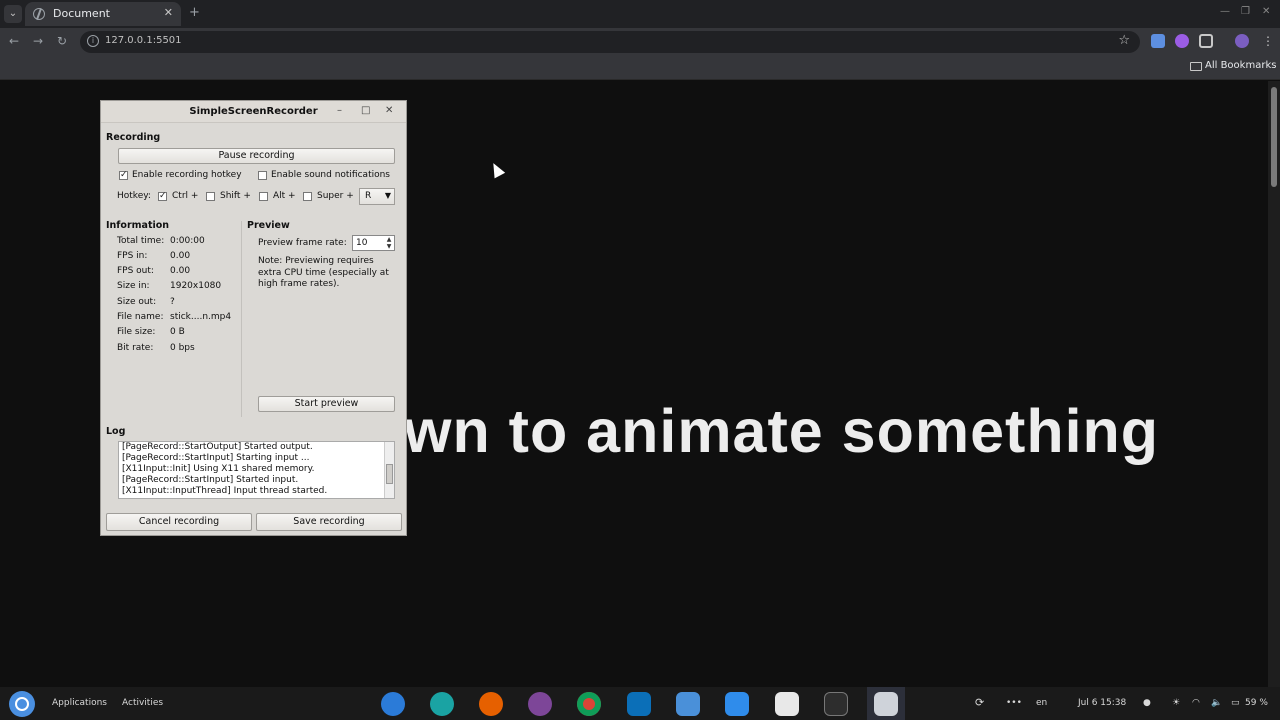 Image resolution: width=1280 pixels, height=720 pixels. I want to click on screen-recorder-icon, so click(886, 704).